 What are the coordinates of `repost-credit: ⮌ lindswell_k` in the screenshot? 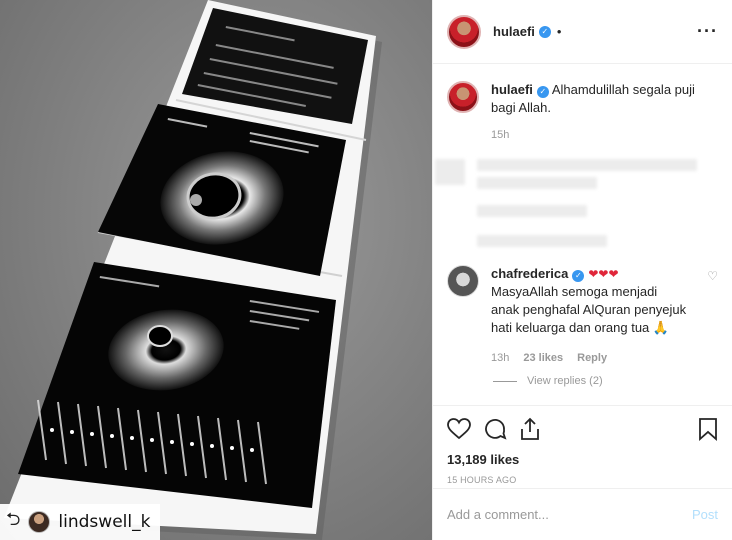 It's located at (80, 522).